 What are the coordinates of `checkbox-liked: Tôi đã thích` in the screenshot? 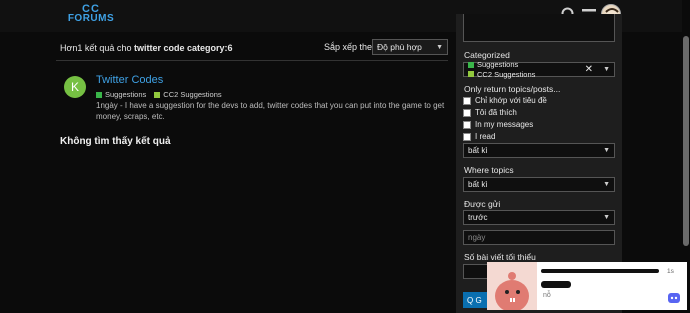 It's located at (490, 112).